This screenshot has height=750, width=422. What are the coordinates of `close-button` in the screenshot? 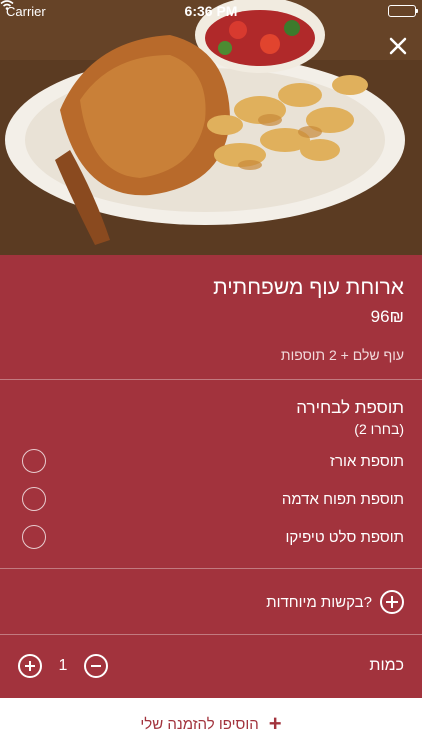 It's located at (398, 46).